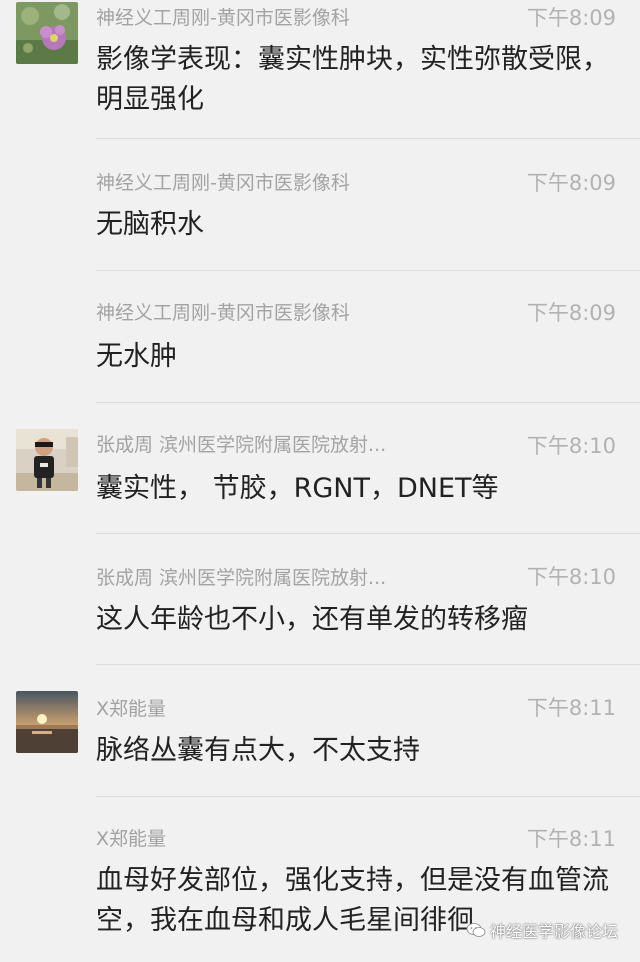 This screenshot has height=962, width=640. I want to click on message-text: 脉络丛囊有点大，不太支持, so click(258, 750).